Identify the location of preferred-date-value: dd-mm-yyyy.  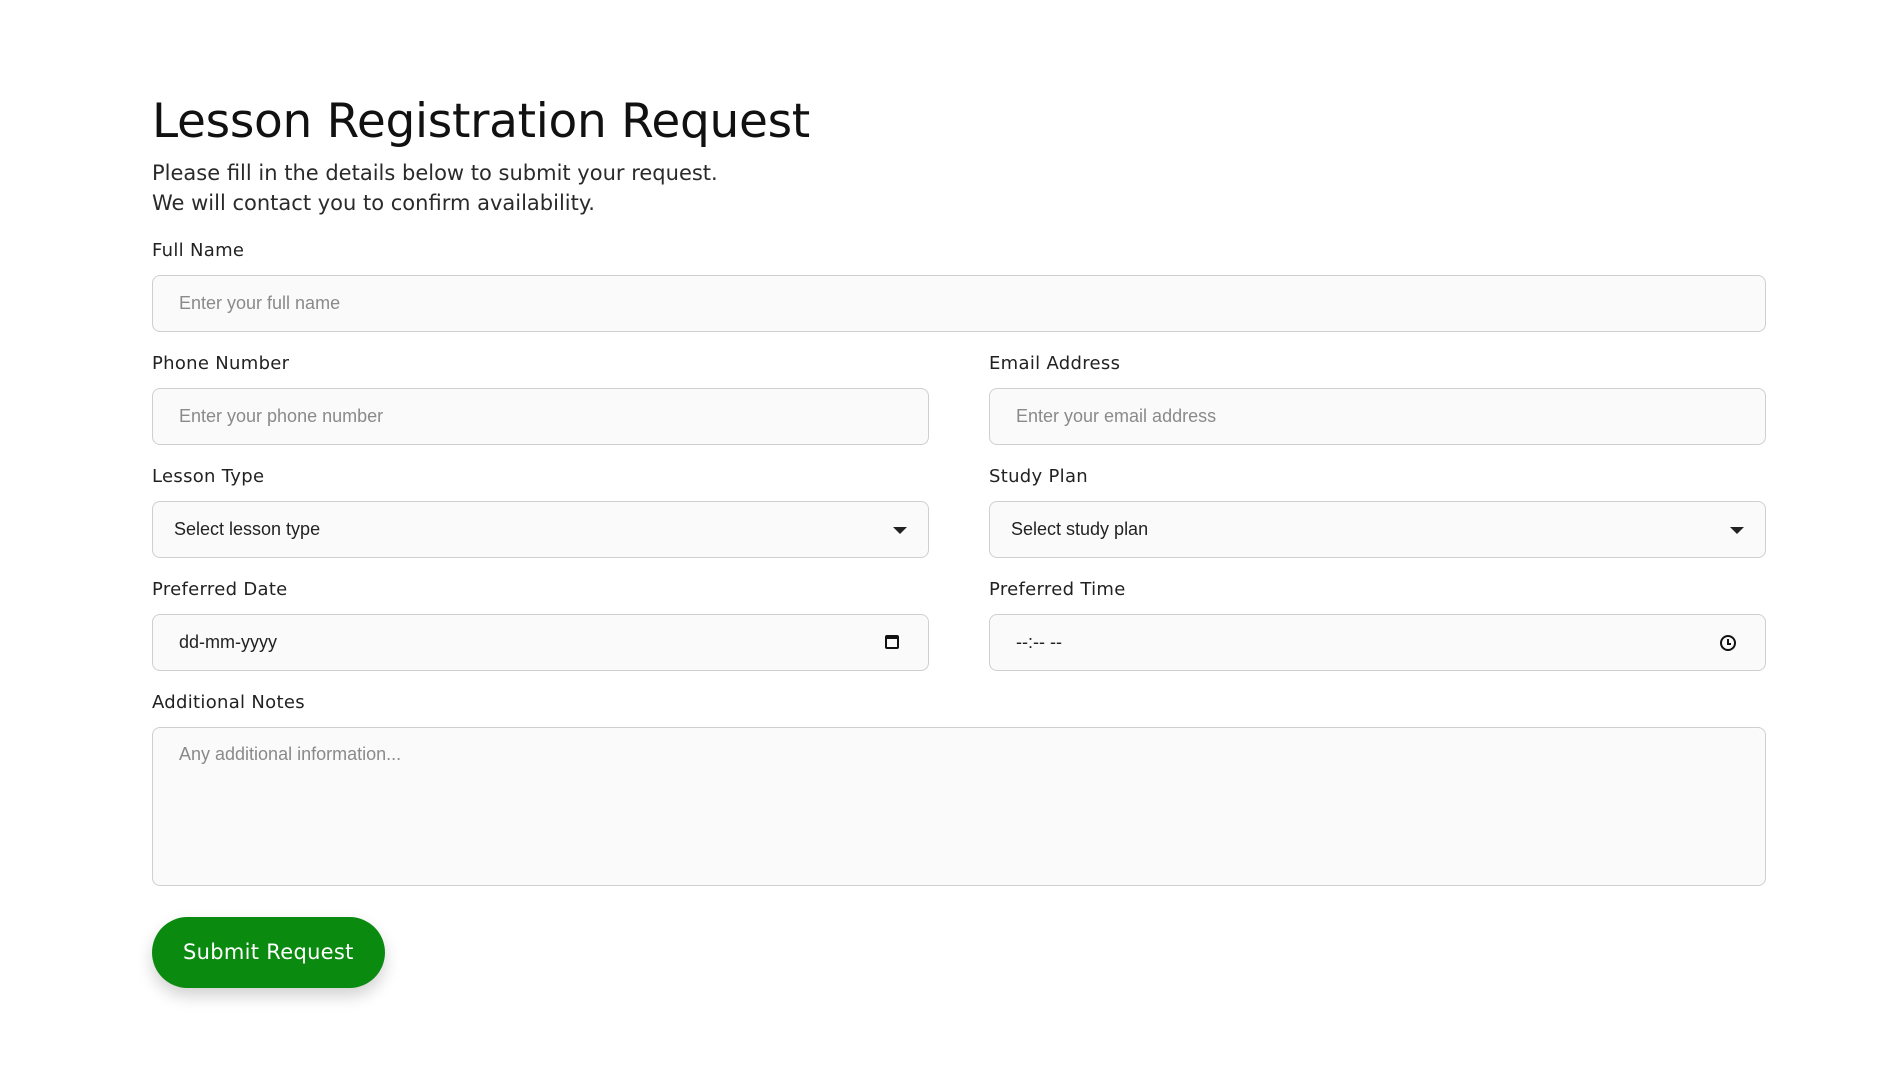
(228, 642).